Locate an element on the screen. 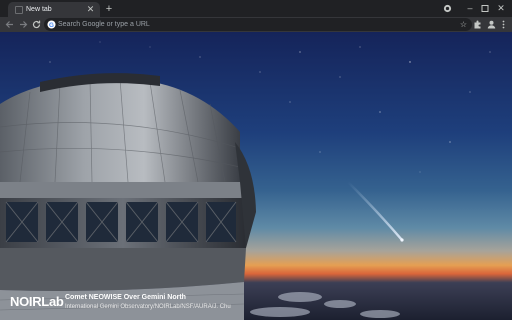  chrome-round-icon is located at coordinates (447, 8).